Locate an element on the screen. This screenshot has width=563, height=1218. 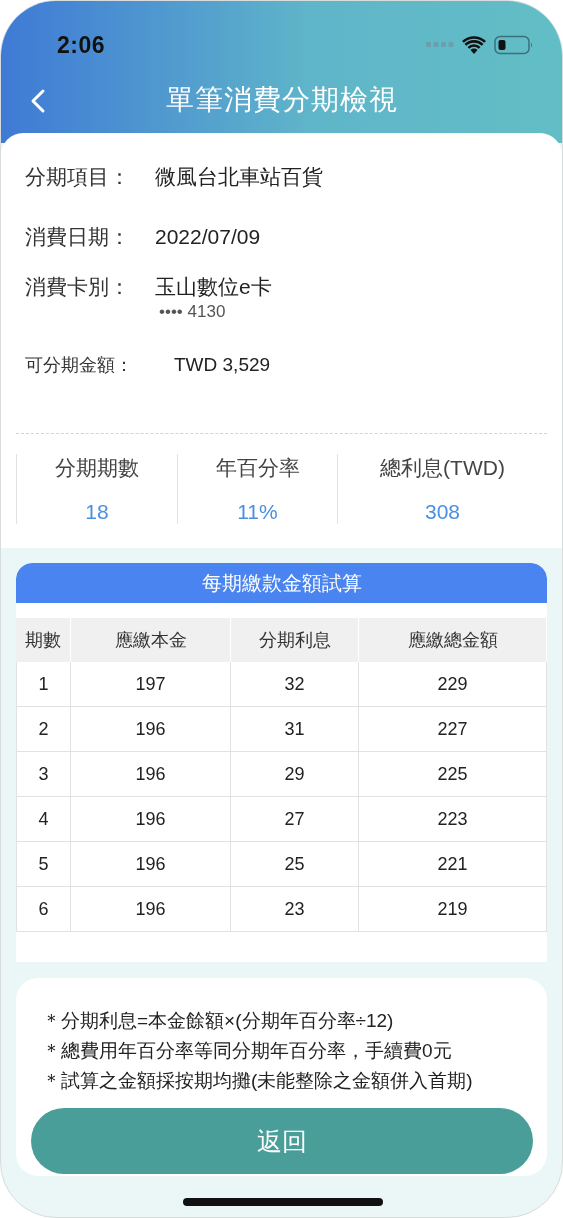
summary-value: 308 is located at coordinates (442, 512).